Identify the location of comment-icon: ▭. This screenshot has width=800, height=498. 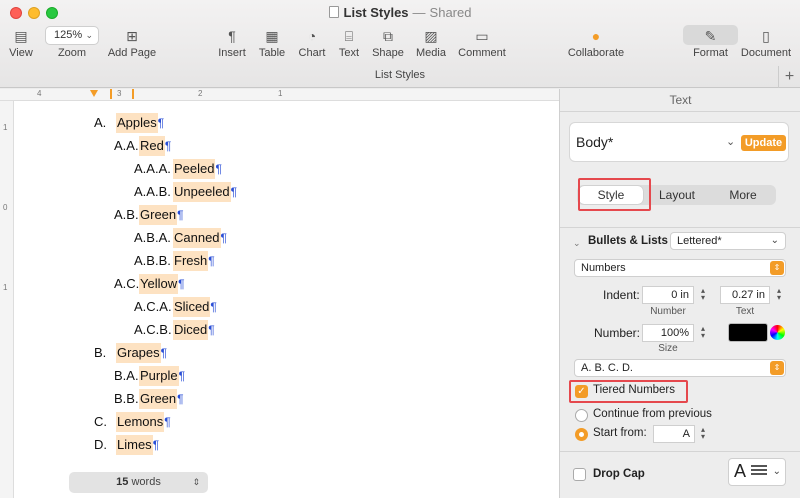
(482, 36).